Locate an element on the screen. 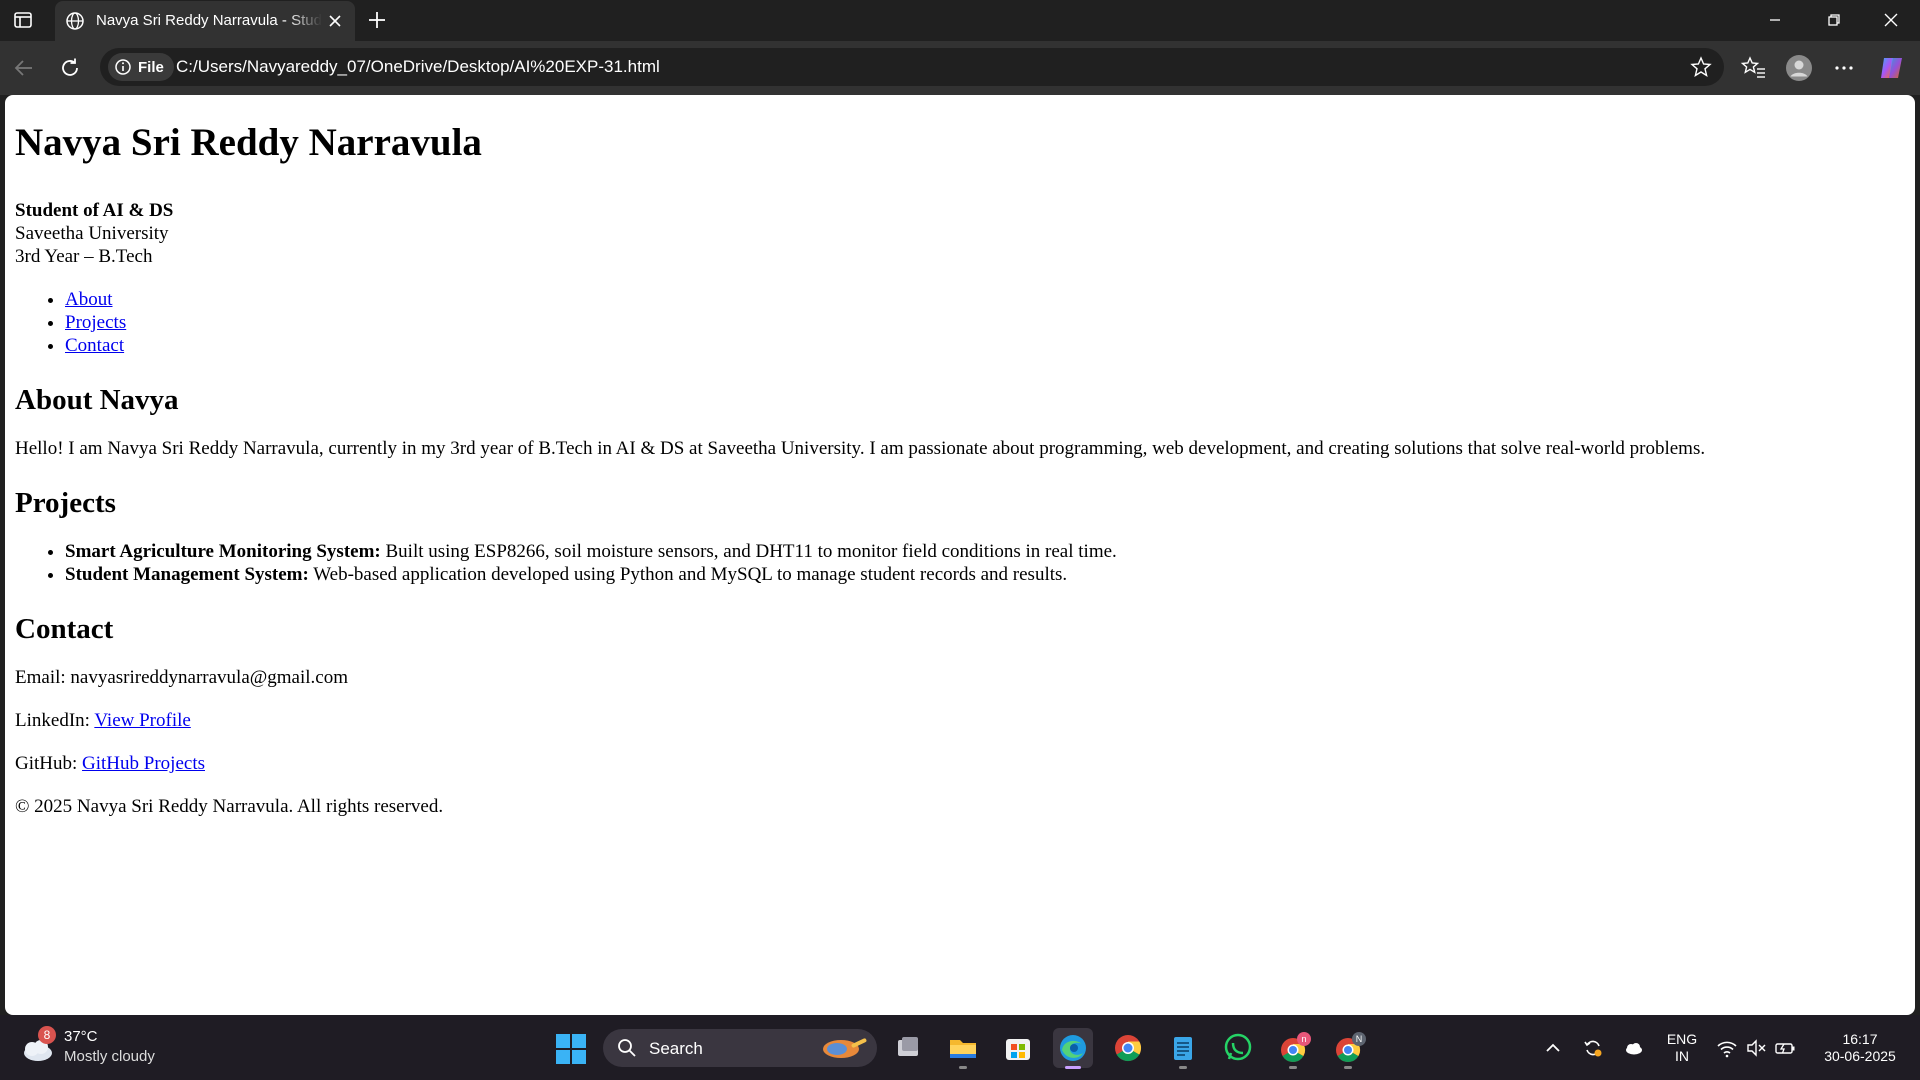 This screenshot has height=1080, width=1920. sync-icon is located at coordinates (1593, 1048).